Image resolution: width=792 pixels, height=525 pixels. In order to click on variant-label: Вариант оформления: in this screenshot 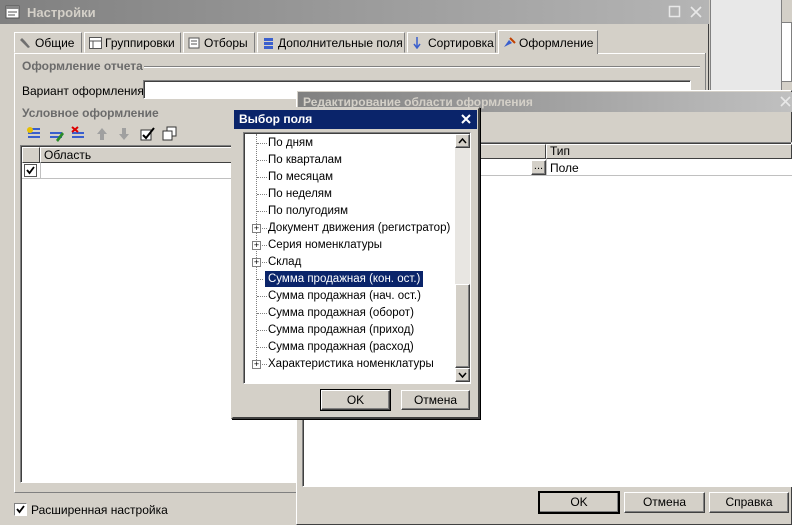, I will do `click(85, 91)`.